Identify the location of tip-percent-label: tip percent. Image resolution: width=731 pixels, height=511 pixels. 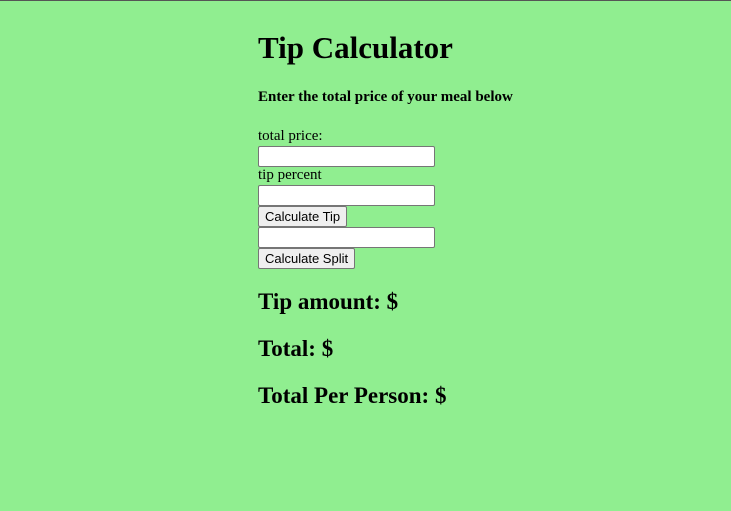
(290, 175).